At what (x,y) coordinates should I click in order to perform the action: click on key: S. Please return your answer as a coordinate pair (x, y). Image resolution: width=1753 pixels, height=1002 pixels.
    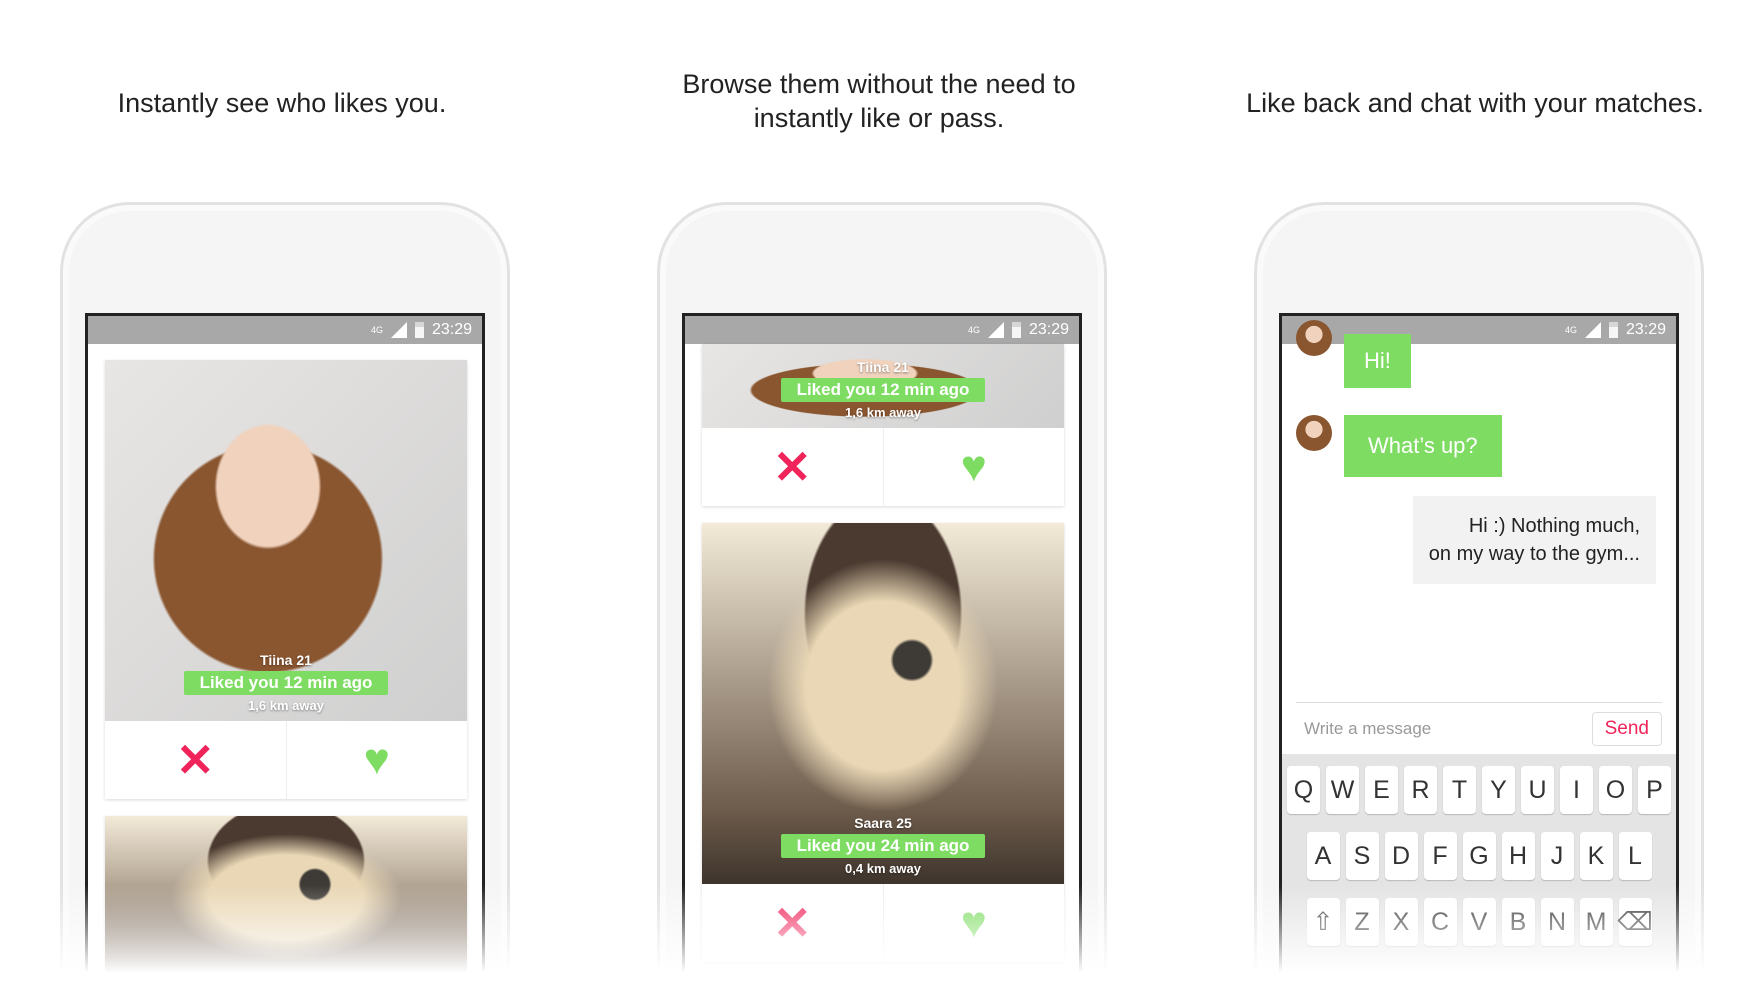
    Looking at the image, I should click on (1362, 856).